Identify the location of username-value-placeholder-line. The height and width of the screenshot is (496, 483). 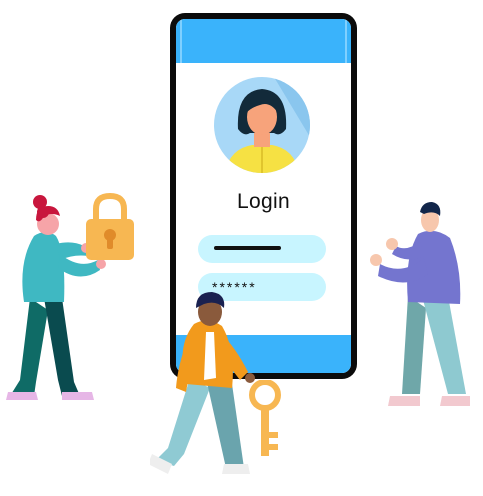
(247, 248).